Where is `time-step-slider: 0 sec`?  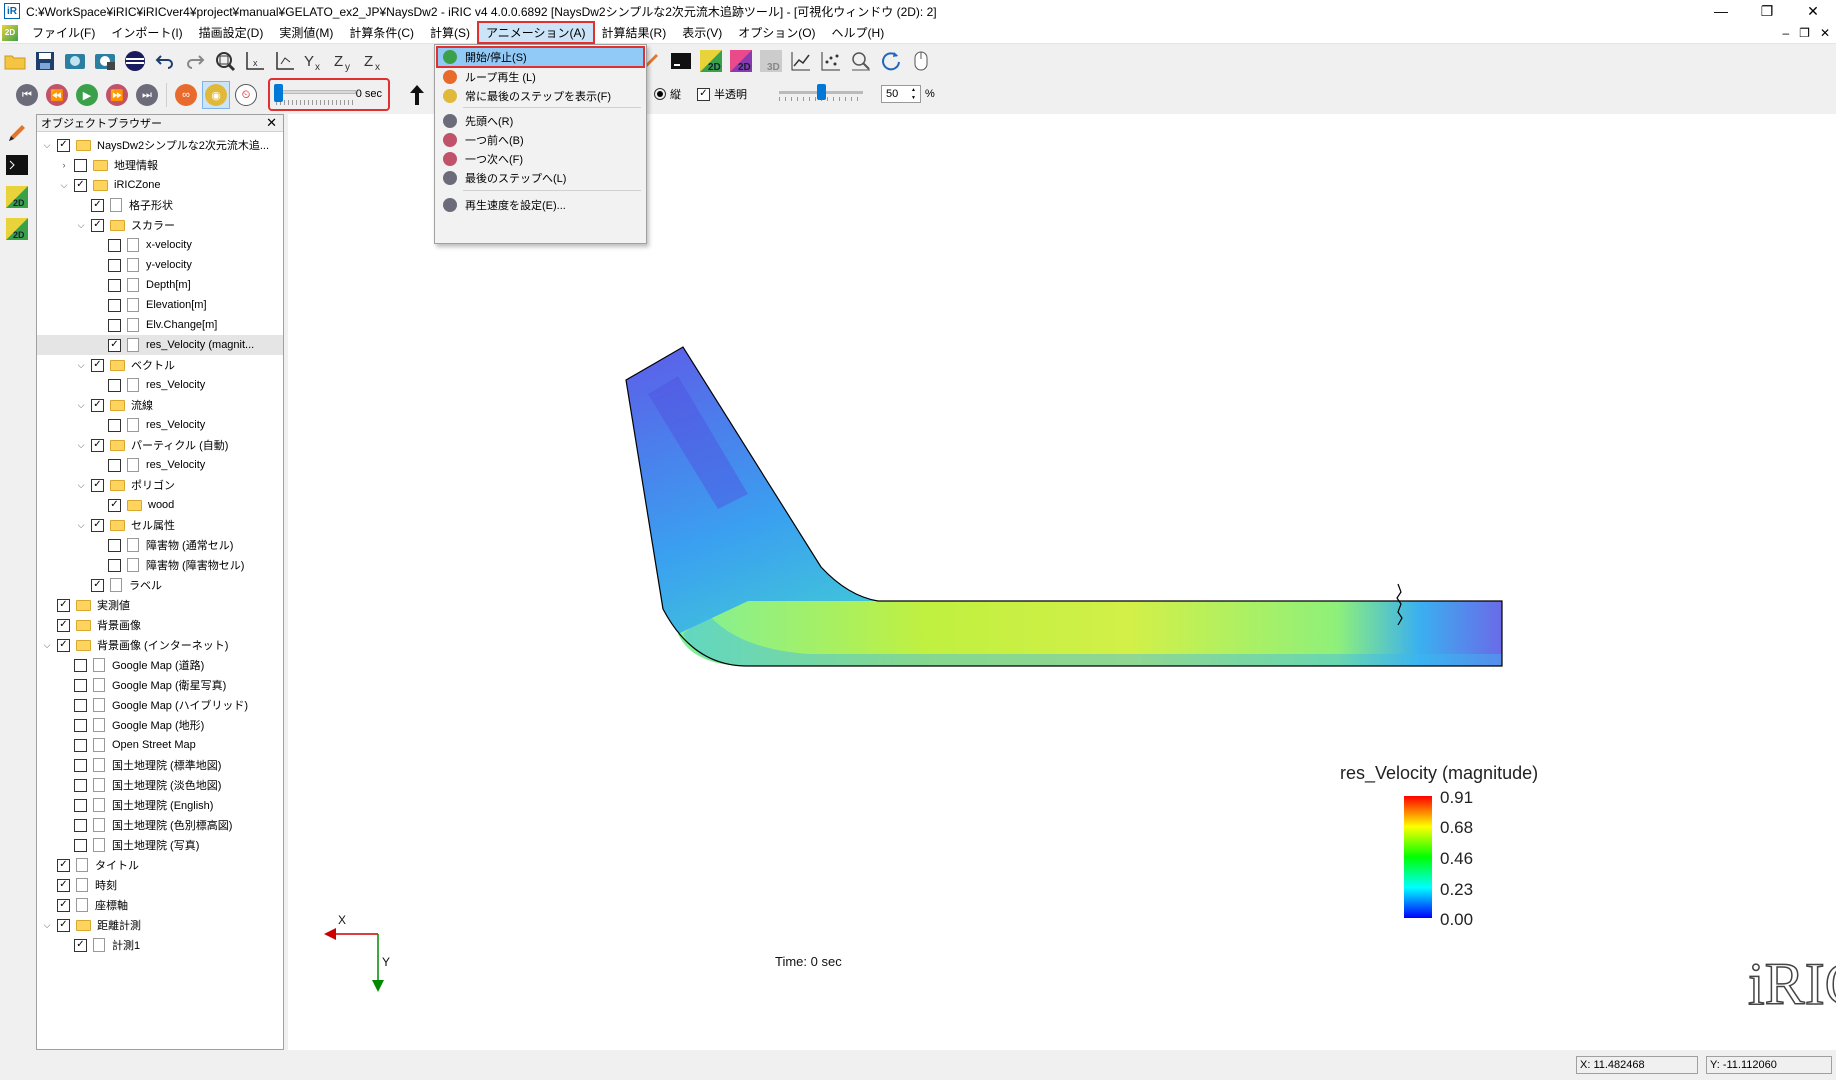 time-step-slider: 0 sec is located at coordinates (329, 94).